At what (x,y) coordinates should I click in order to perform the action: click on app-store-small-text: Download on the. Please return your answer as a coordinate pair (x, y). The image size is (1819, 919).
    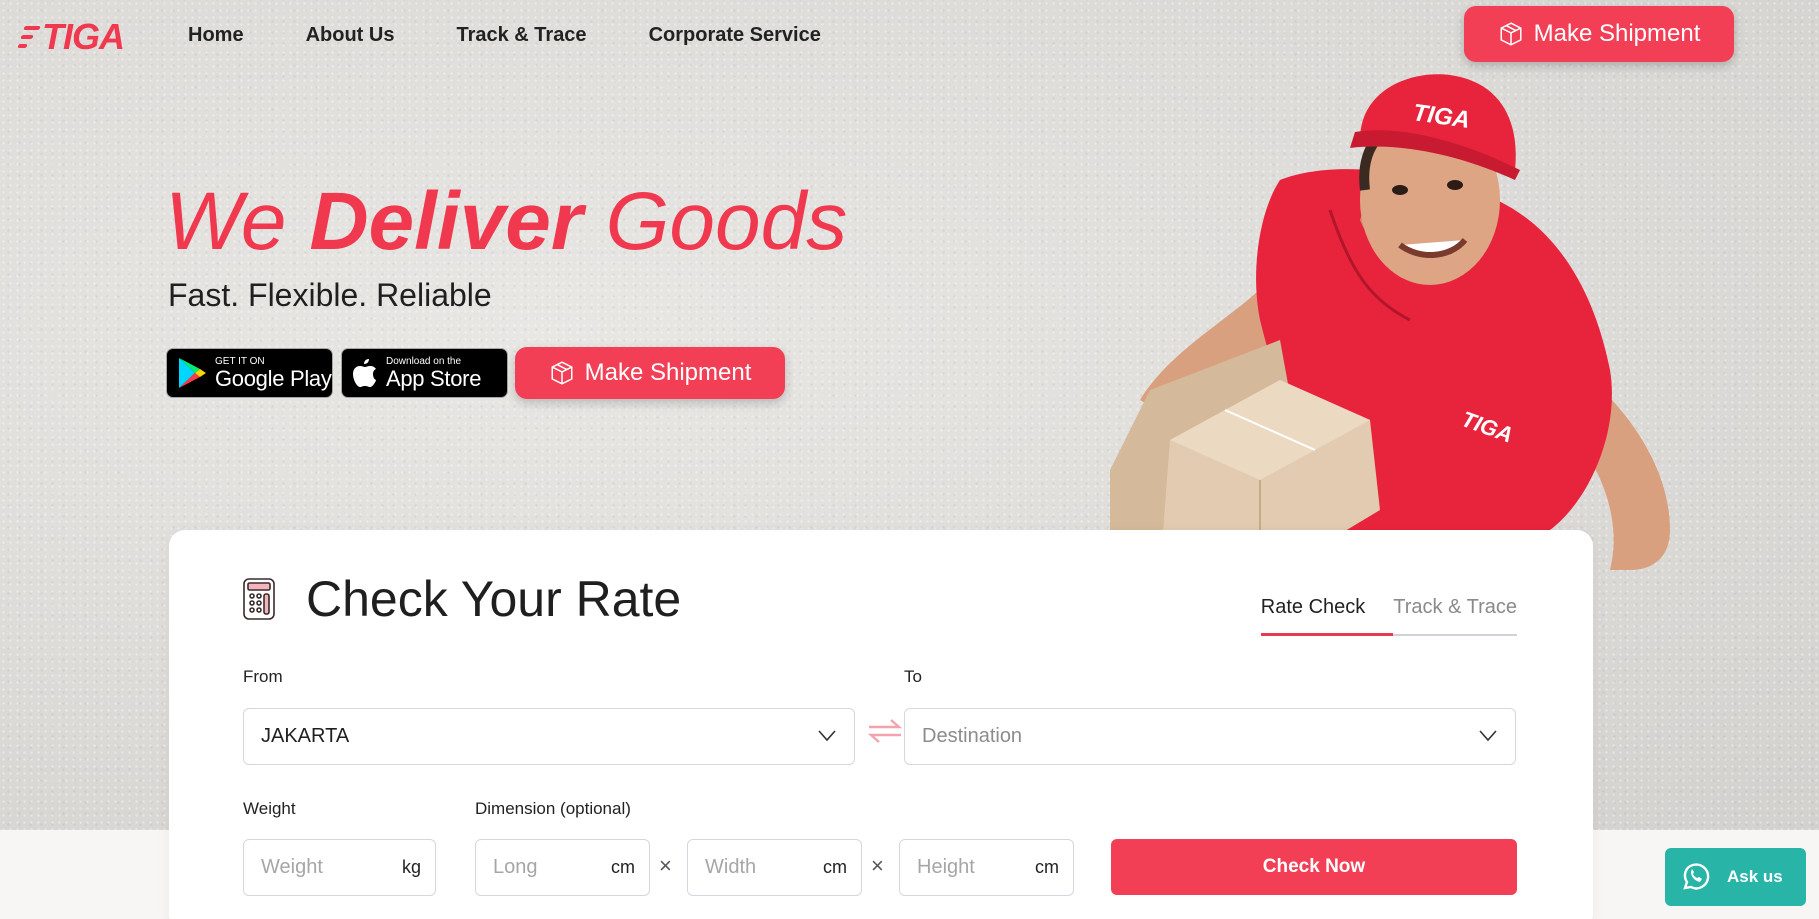
    Looking at the image, I should click on (424, 361).